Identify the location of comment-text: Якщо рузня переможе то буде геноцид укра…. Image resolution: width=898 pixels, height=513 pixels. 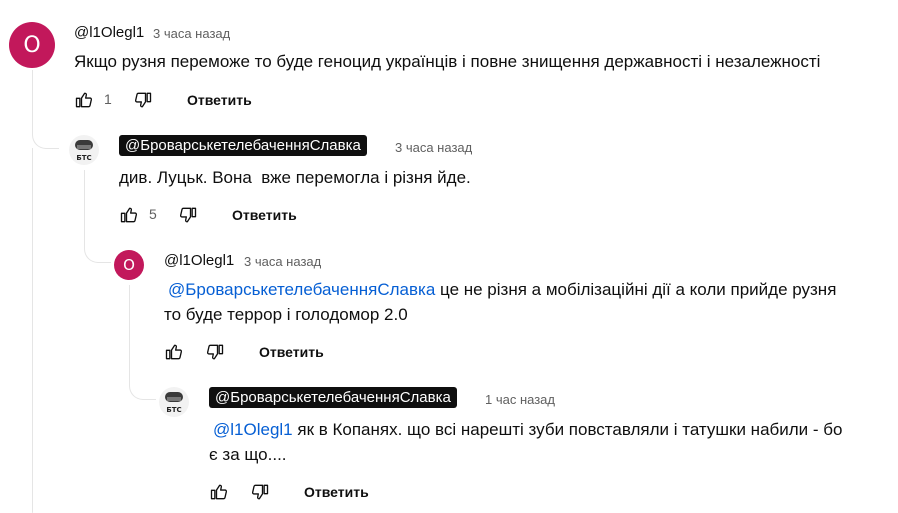
(447, 61).